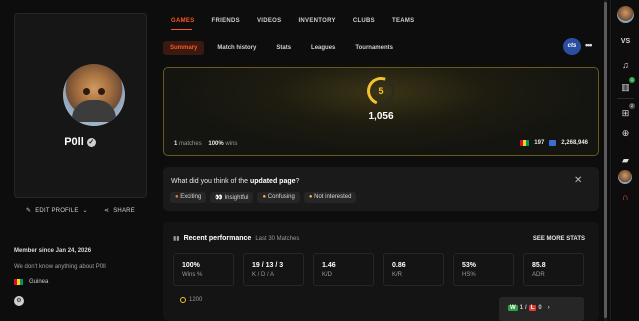 The height and width of the screenshot is (321, 639). I want to click on game-selector-badge: cts, so click(572, 46).